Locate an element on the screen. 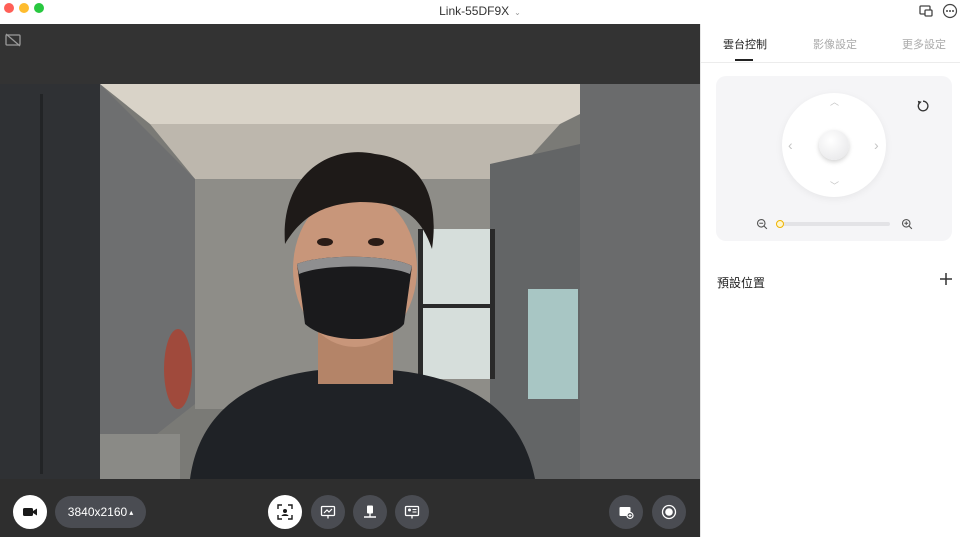 The image size is (960, 537). camera-icon is located at coordinates (30, 512).